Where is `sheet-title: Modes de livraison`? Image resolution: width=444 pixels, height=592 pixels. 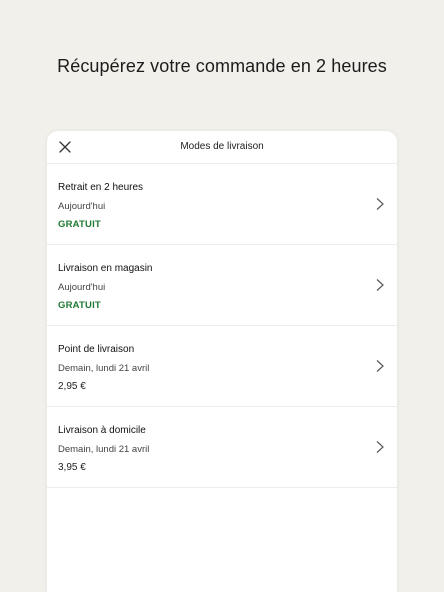
sheet-title: Modes de livraison is located at coordinates (222, 146).